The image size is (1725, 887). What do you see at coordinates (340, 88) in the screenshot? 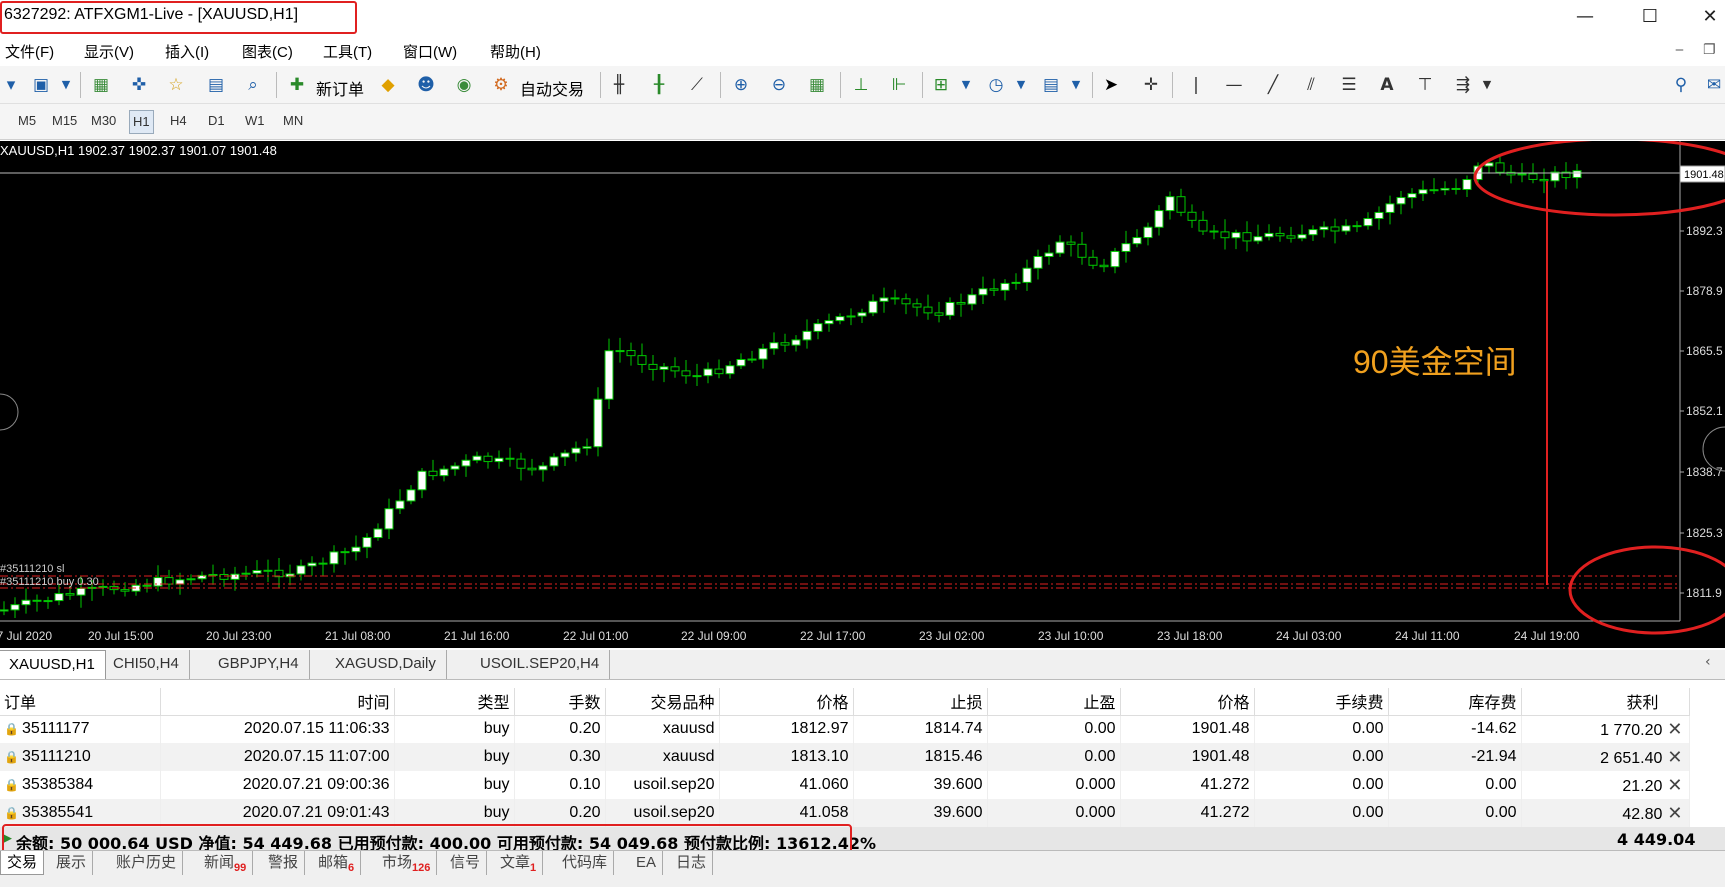
I see `new-order-button: 新订单` at bounding box center [340, 88].